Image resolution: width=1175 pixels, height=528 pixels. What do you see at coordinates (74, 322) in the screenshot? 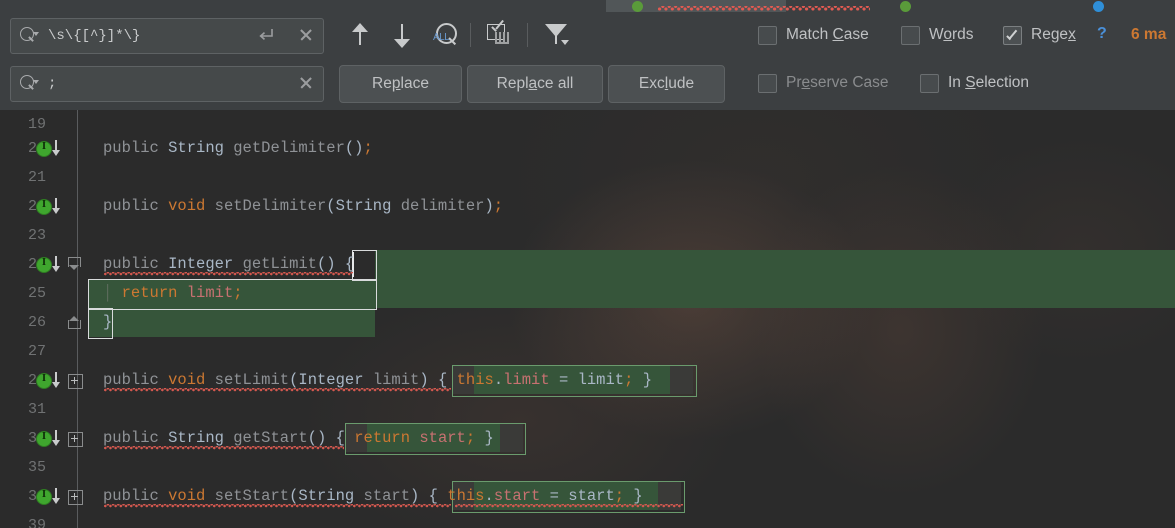
I see `code-fold-end-icon` at bounding box center [74, 322].